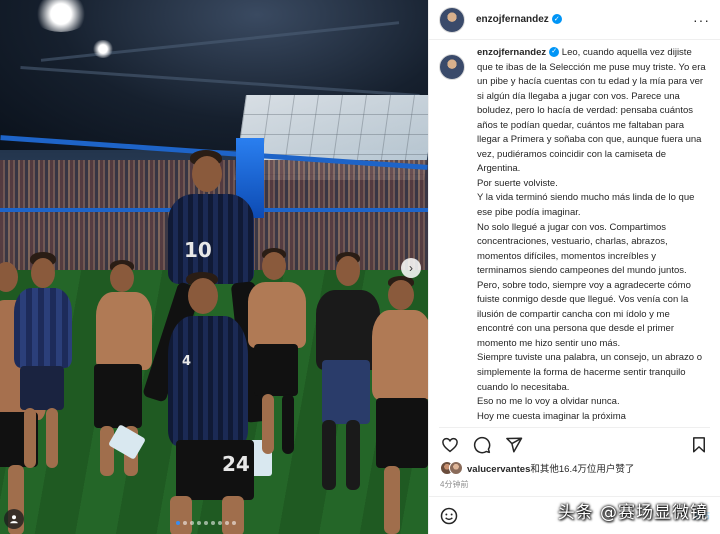  I want to click on caption-paragraph: Eso no me lo voy a olvidar nunca., so click(548, 402).